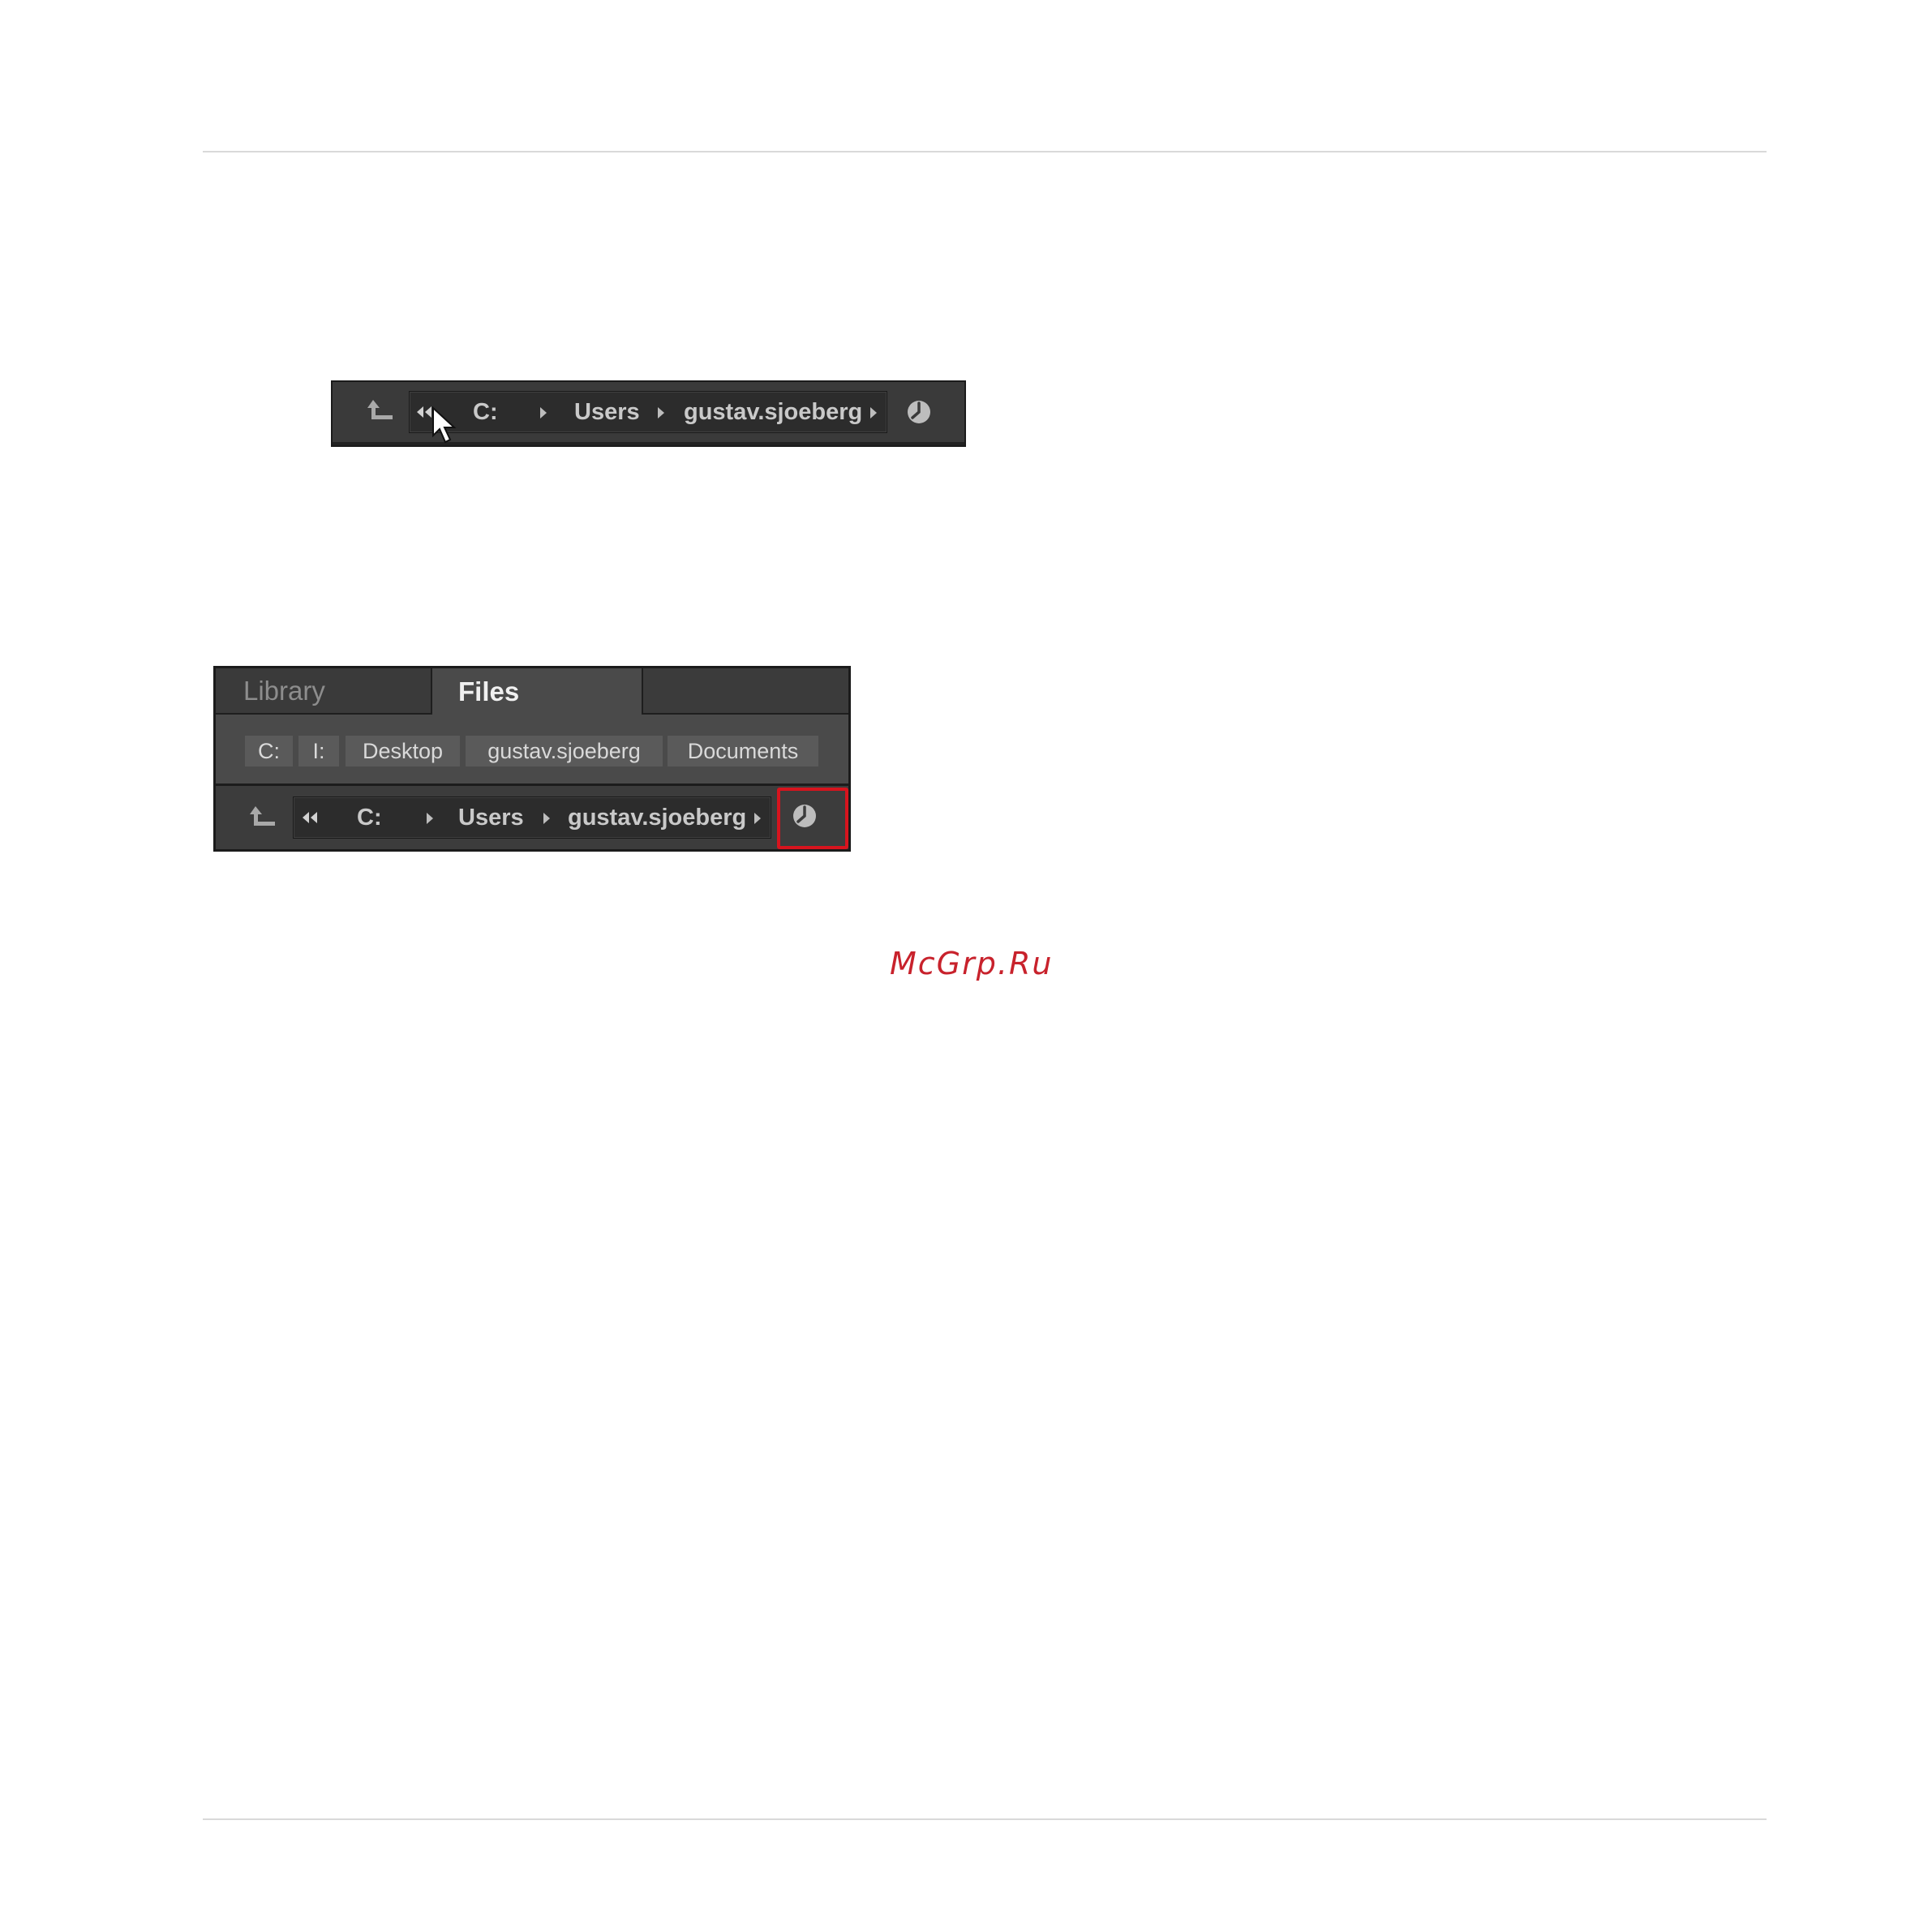 This screenshot has height=1932, width=1932. I want to click on browser-tabs: Library Files, so click(532, 691).